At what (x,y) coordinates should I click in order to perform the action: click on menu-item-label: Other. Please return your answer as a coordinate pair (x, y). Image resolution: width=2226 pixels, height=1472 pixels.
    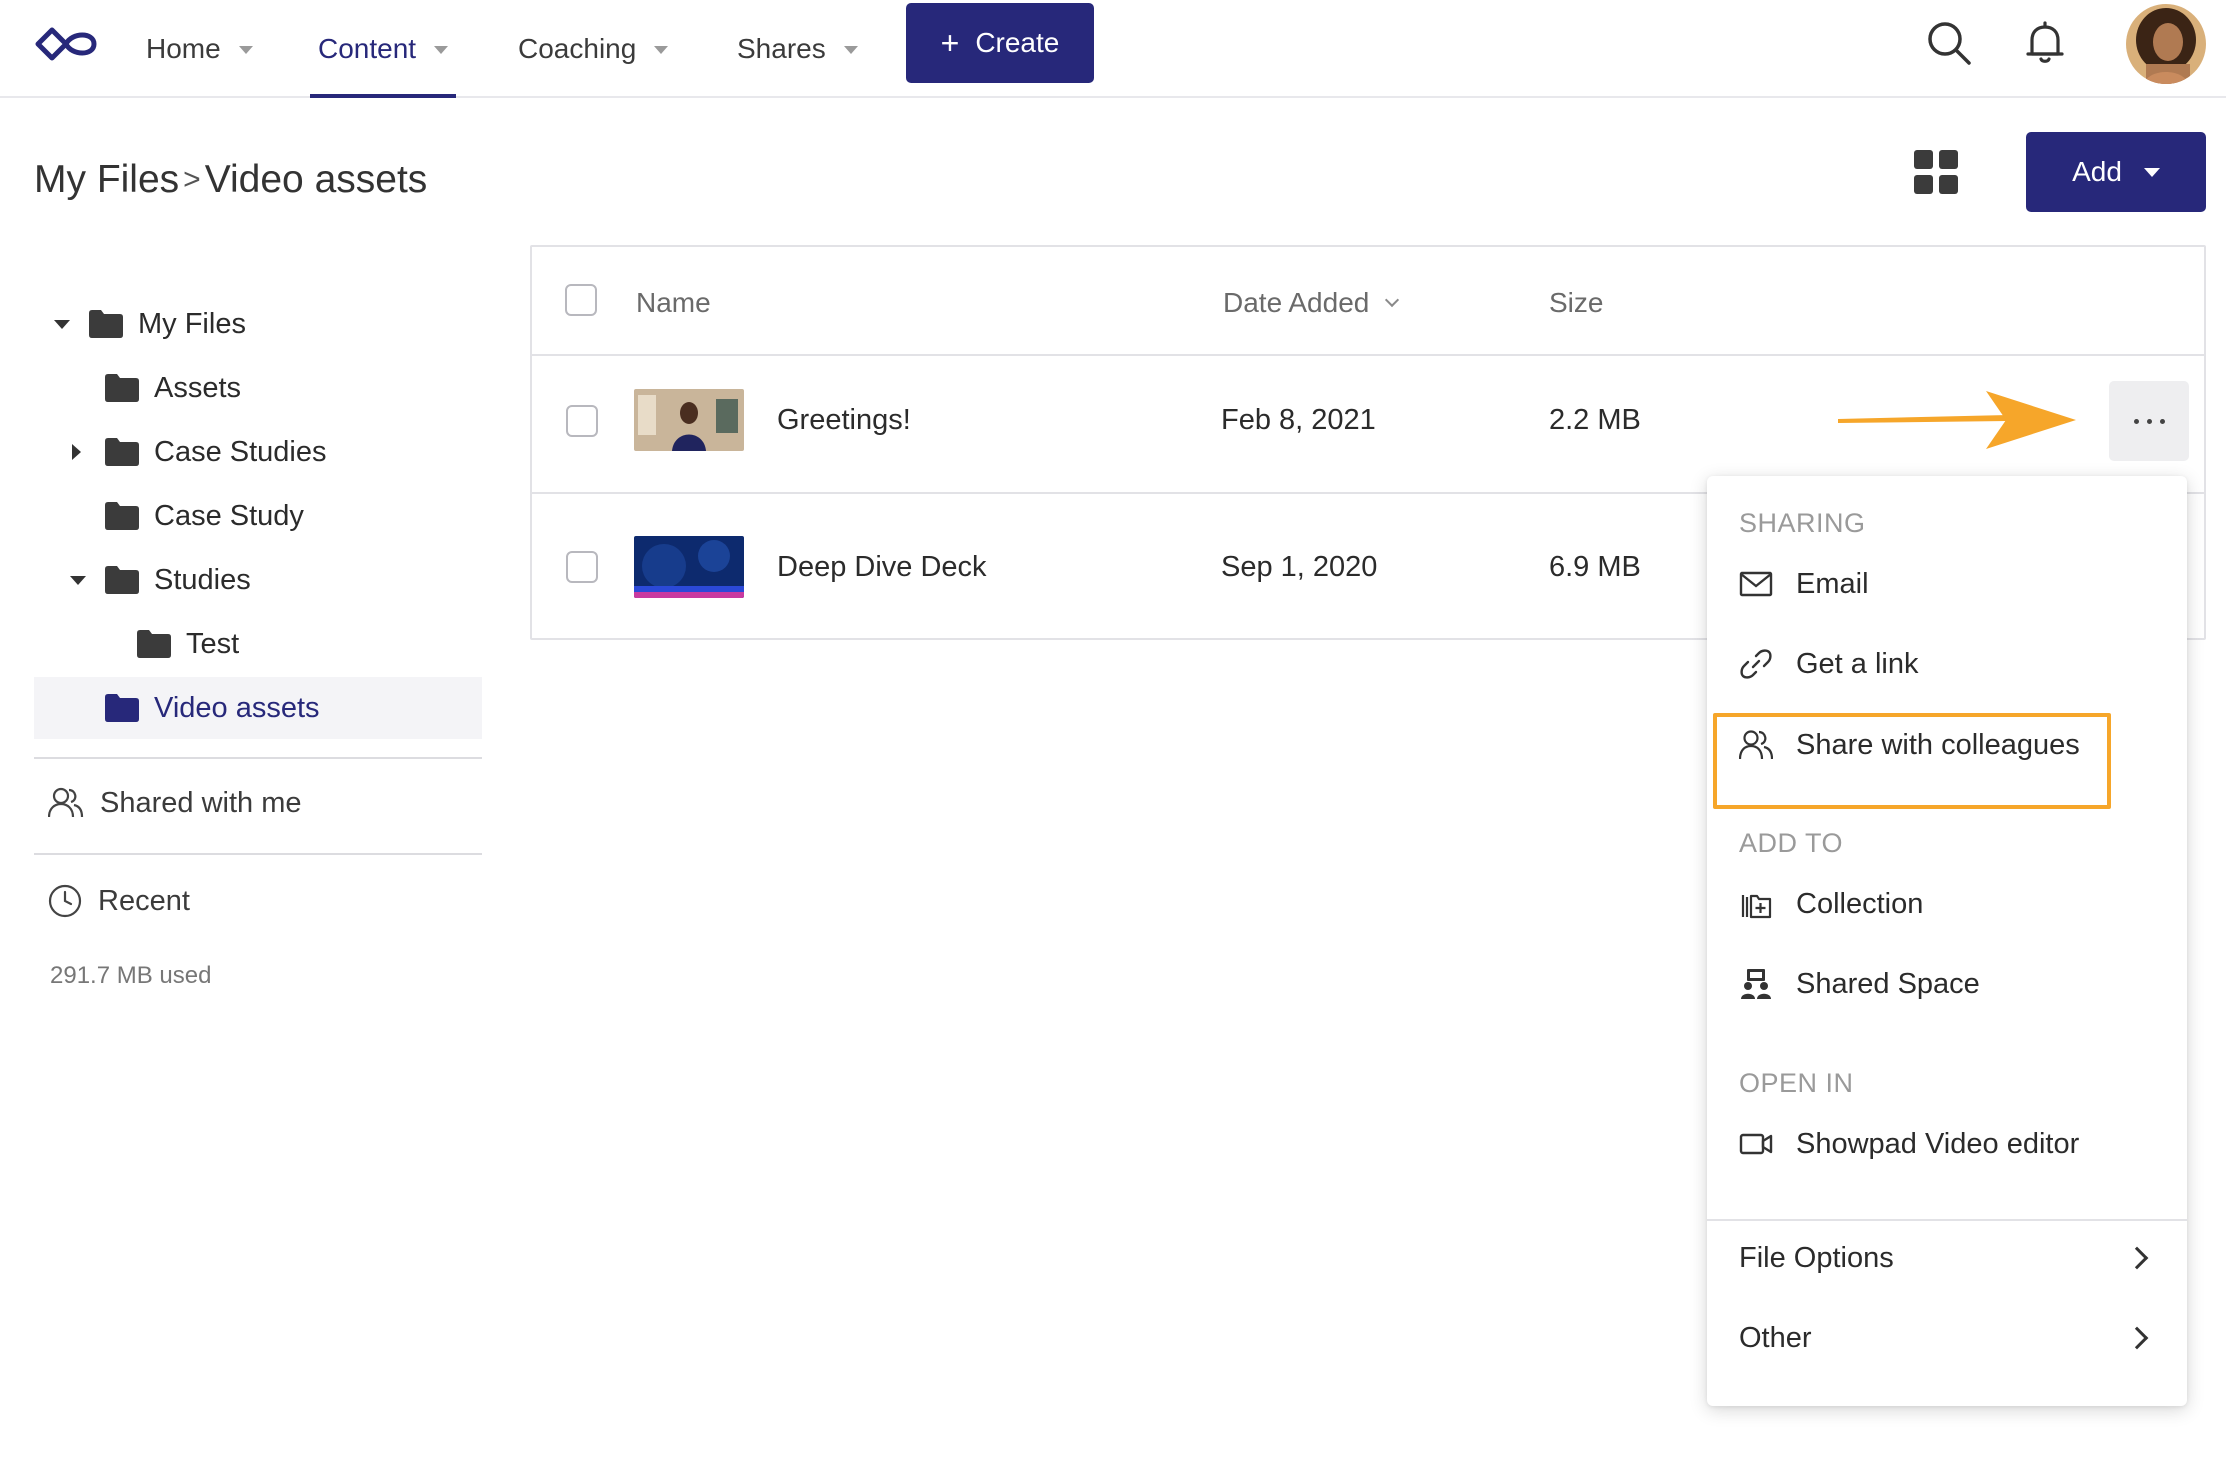
    Looking at the image, I should click on (1775, 1337).